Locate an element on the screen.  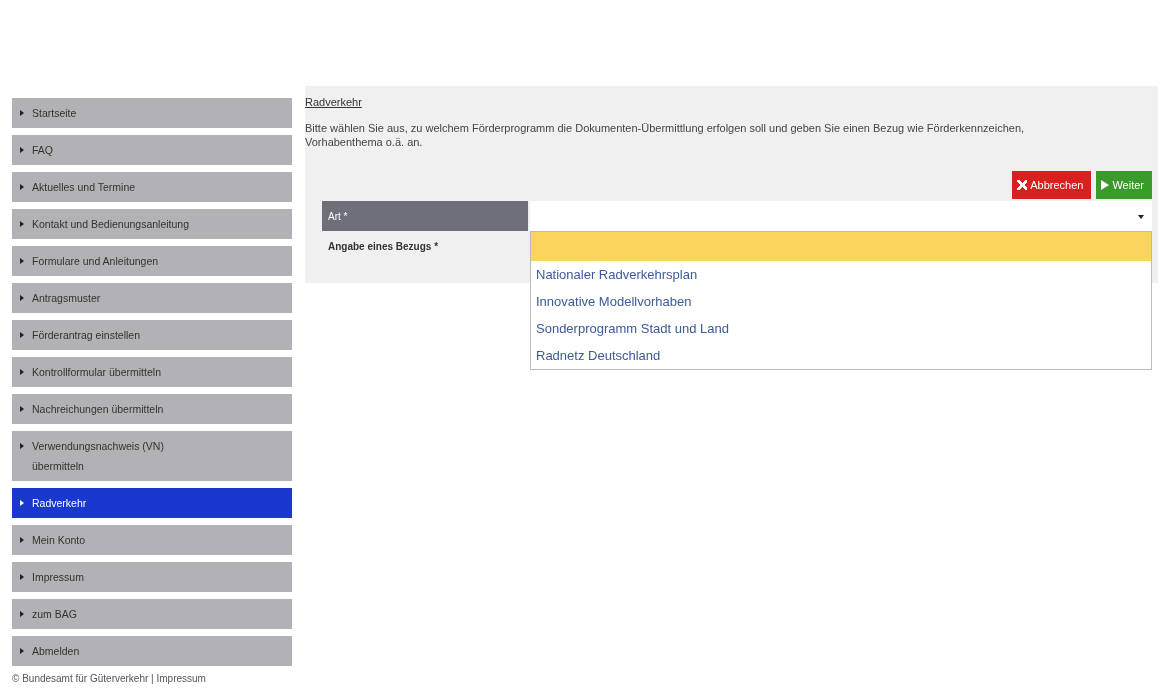
caret-icon is located at coordinates (1141, 217).